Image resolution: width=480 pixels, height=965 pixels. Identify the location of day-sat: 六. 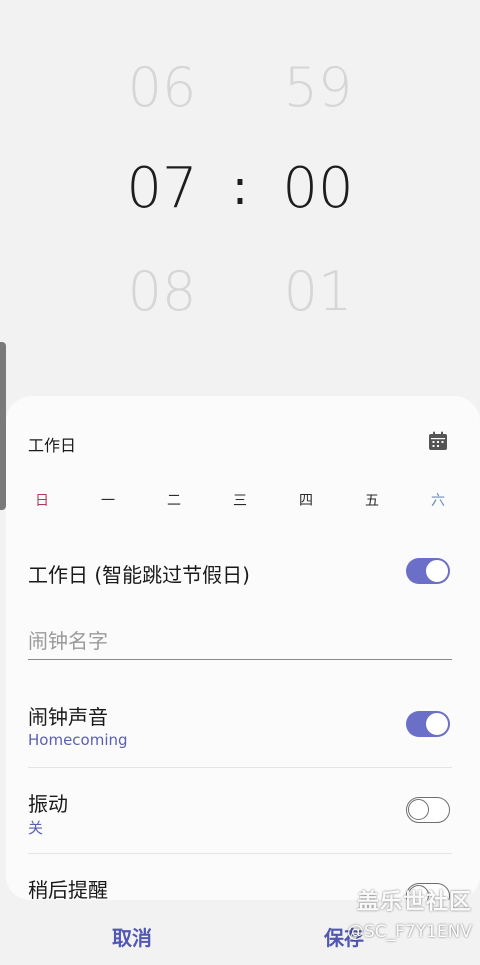
(438, 500).